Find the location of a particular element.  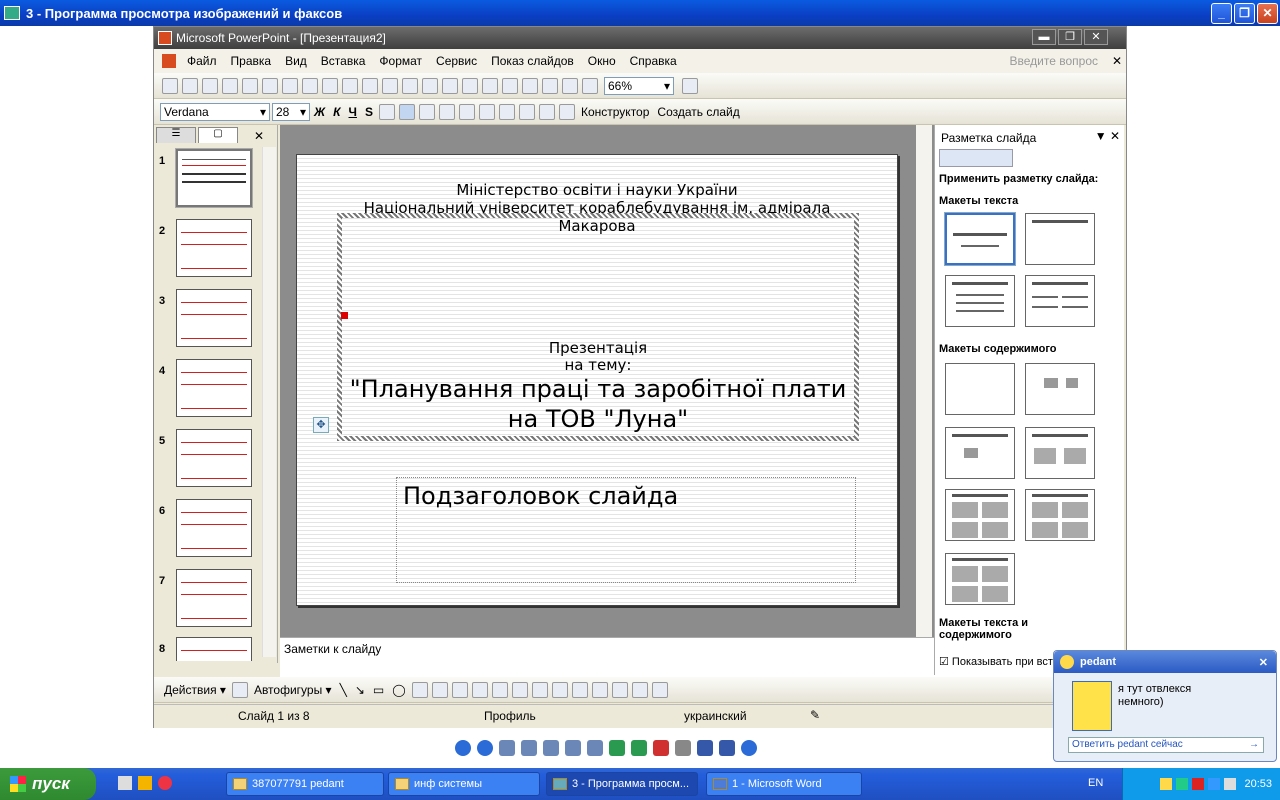

rotate-cw-icon is located at coordinates (617, 748).